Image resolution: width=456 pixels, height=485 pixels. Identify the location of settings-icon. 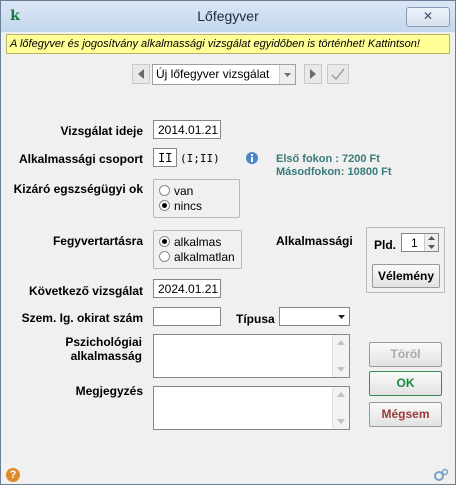
(441, 475).